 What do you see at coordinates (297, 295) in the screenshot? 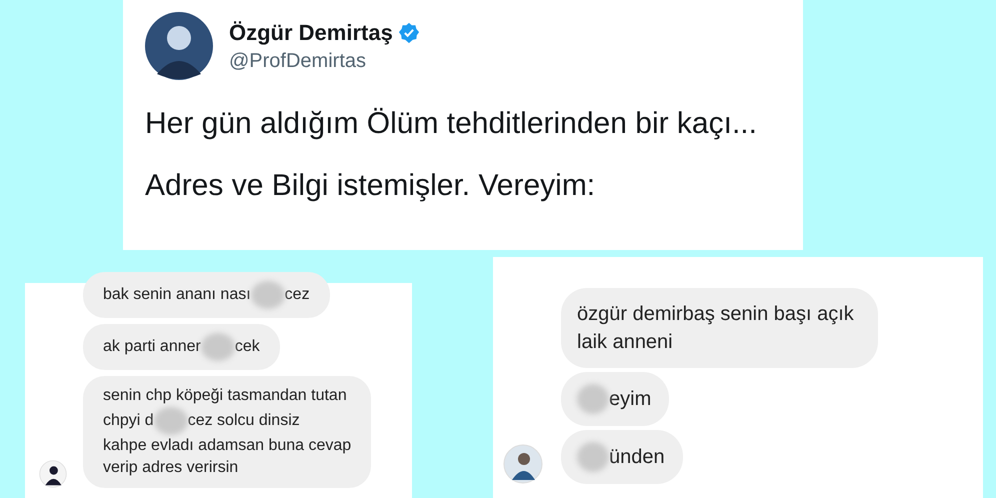
I see `message-text: cez` at bounding box center [297, 295].